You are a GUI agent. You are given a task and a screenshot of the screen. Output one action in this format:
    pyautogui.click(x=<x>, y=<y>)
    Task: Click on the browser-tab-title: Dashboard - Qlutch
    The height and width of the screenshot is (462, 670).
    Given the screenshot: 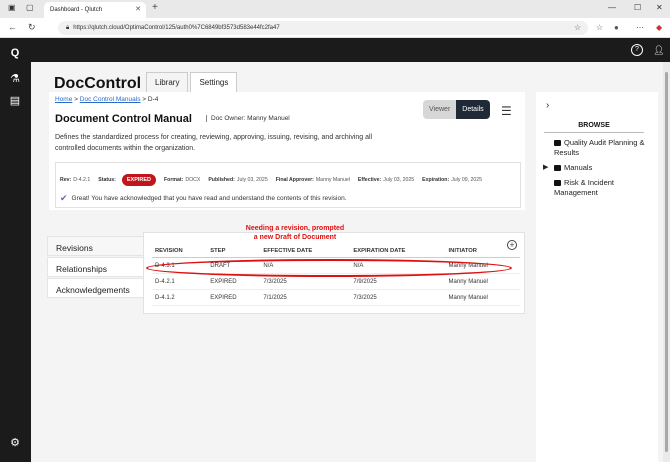 What is the action you would take?
    pyautogui.click(x=76, y=10)
    